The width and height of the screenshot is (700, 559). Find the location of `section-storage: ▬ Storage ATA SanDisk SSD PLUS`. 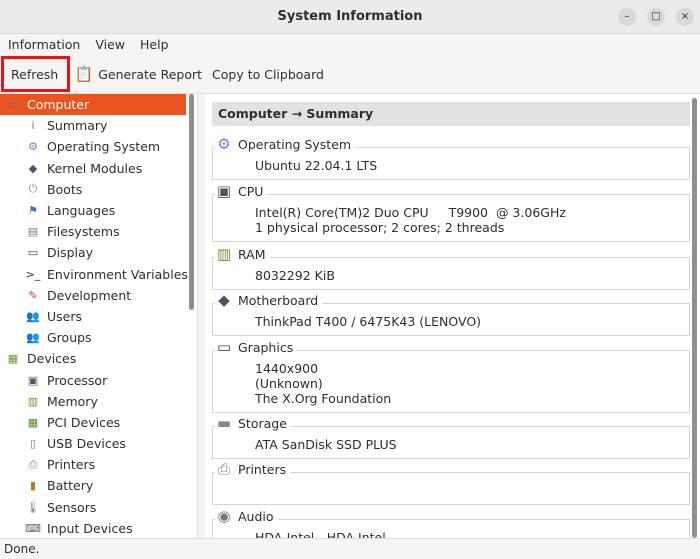

section-storage: ▬ Storage ATA SanDisk SSD PLUS is located at coordinates (451, 436).